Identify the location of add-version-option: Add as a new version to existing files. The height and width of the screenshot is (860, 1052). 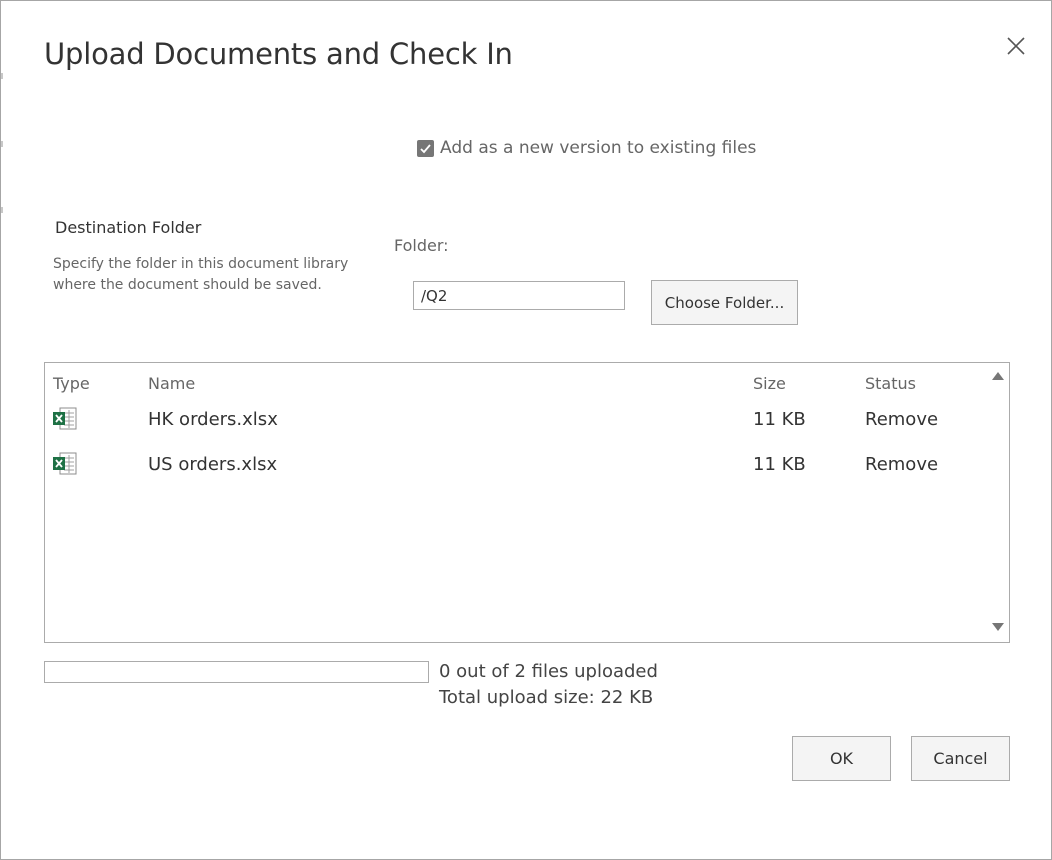
(586, 148).